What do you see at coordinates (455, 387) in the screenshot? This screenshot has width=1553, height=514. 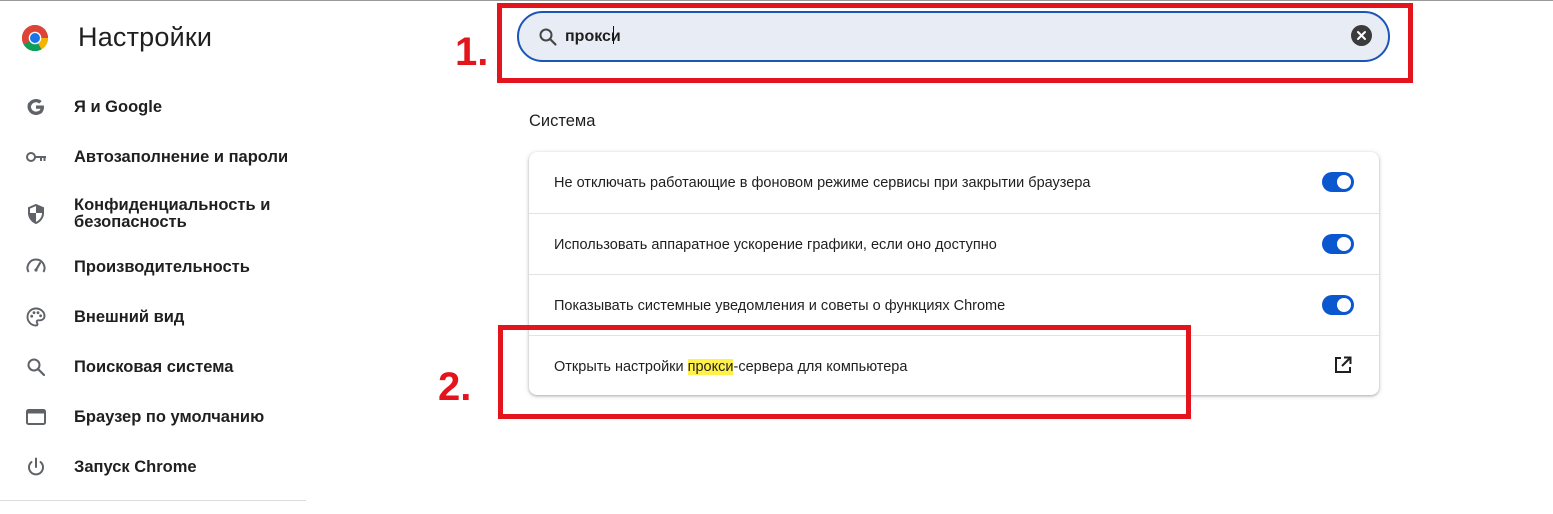 I see `annotation-number-2: 2.` at bounding box center [455, 387].